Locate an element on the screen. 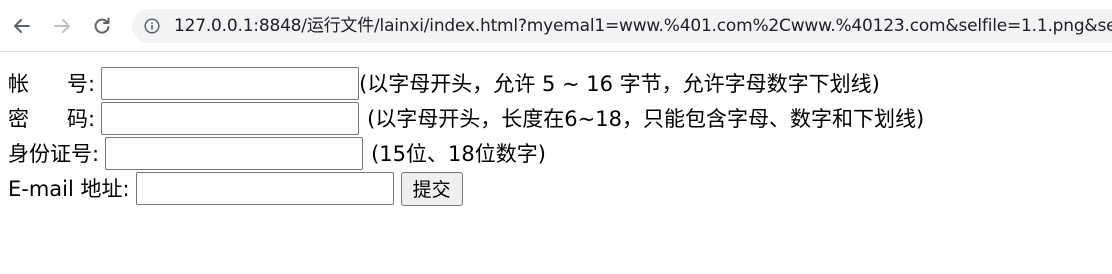 This screenshot has height=274, width=1112. account-row: 帐 号: (以字母开头，允许 5 ~ 16 字节，允许字母数字下划线) is located at coordinates (466, 83).